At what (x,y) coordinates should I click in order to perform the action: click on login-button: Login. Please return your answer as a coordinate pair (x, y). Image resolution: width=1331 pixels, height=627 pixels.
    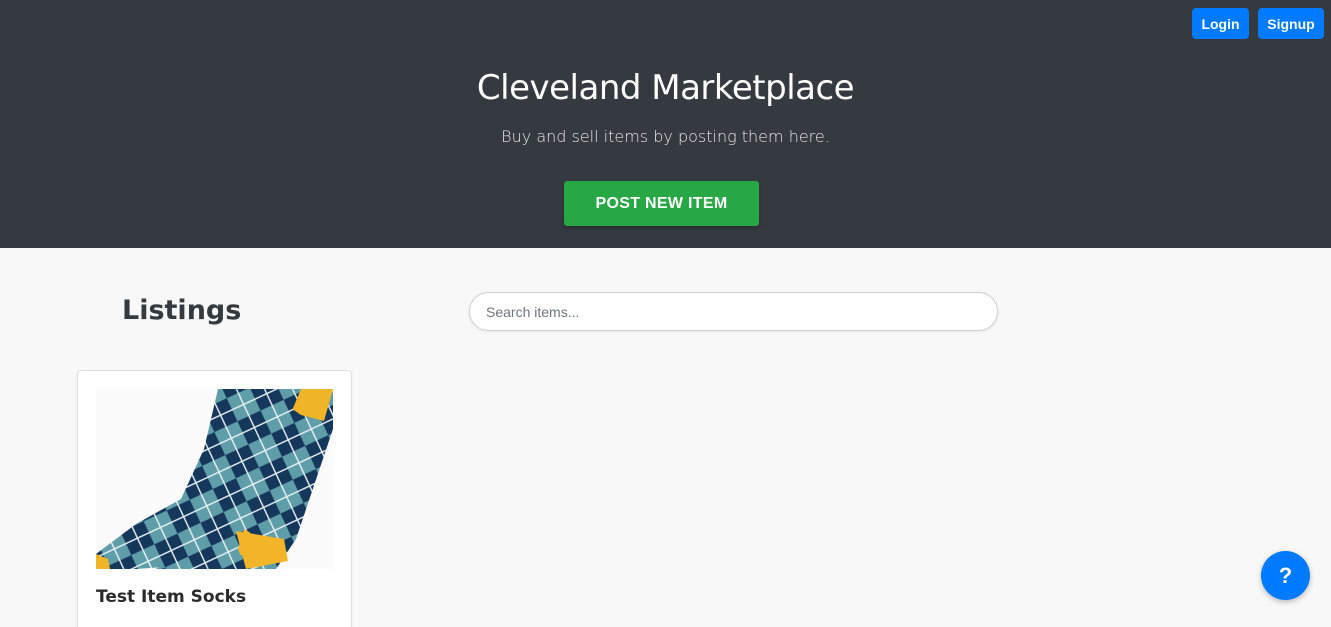
    Looking at the image, I should click on (1220, 23).